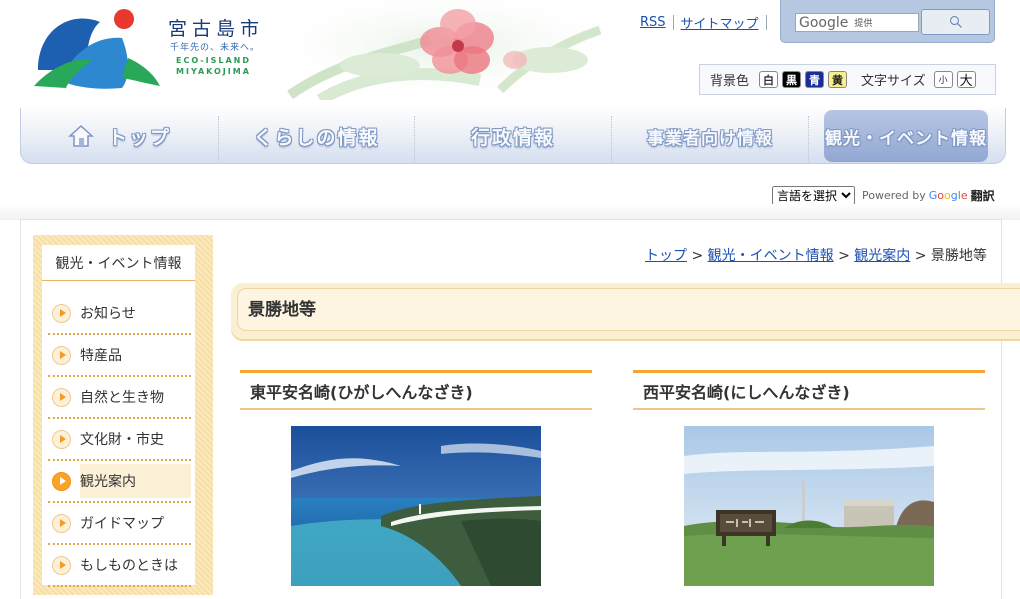 Image resolution: width=1020 pixels, height=599 pixels. Describe the element at coordinates (81, 135) in the screenshot. I see `home-icon` at that location.